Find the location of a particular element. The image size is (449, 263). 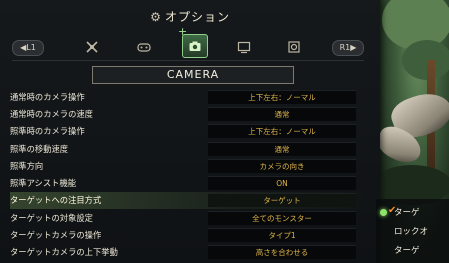

divider is located at coordinates (188, 60).